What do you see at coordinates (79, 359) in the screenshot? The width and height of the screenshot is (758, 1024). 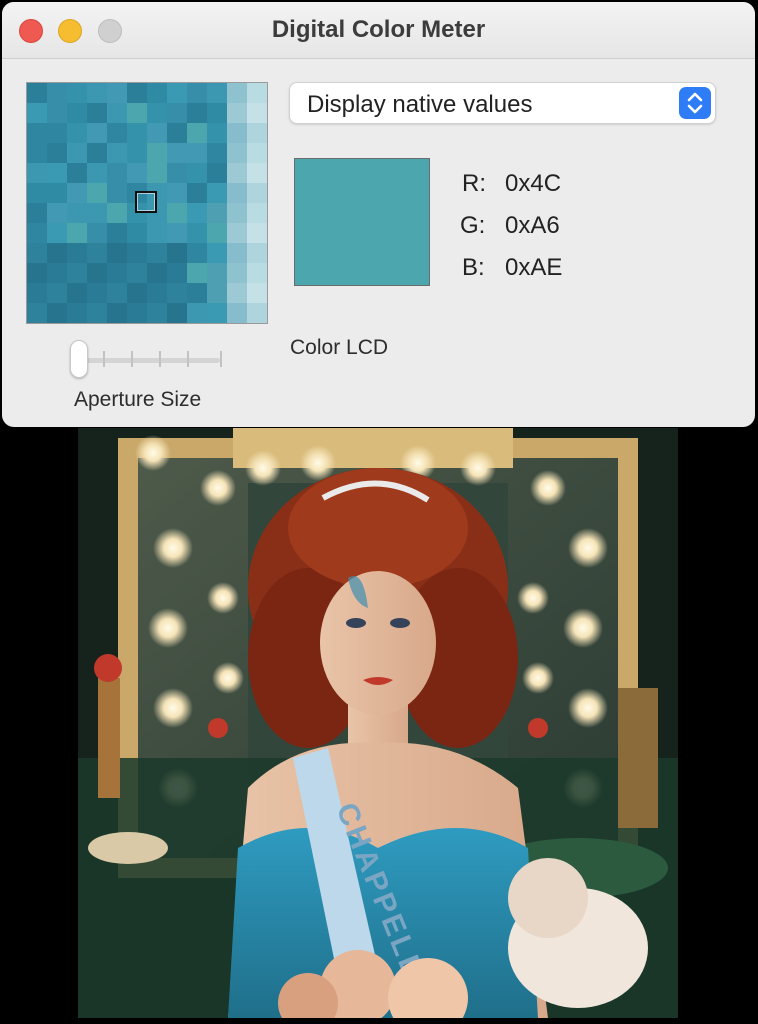 I see `slider-thumb` at bounding box center [79, 359].